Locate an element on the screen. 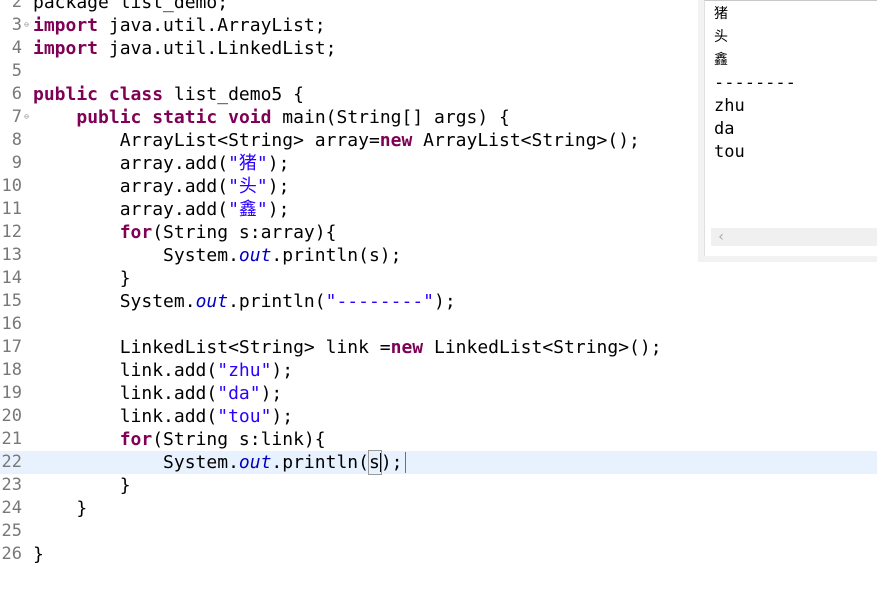 Image resolution: width=877 pixels, height=601 pixels. code-line: 16 is located at coordinates (438, 324).